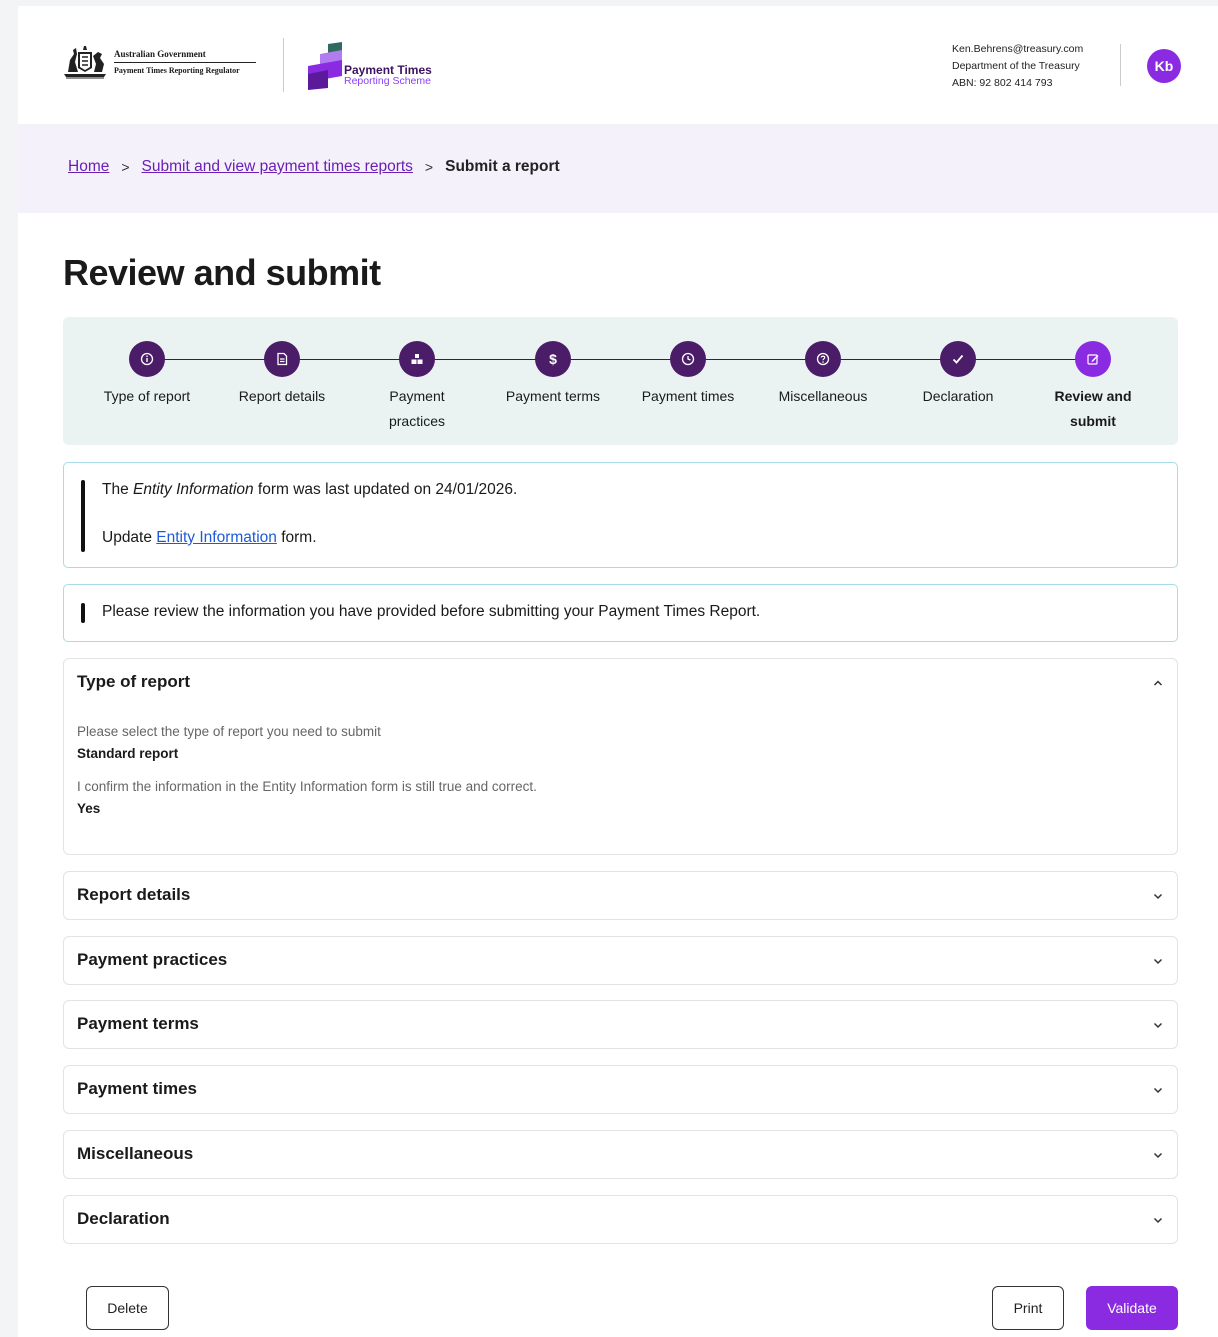 The height and width of the screenshot is (1337, 1218). Describe the element at coordinates (147, 396) in the screenshot. I see `step-label: Type of report` at that location.